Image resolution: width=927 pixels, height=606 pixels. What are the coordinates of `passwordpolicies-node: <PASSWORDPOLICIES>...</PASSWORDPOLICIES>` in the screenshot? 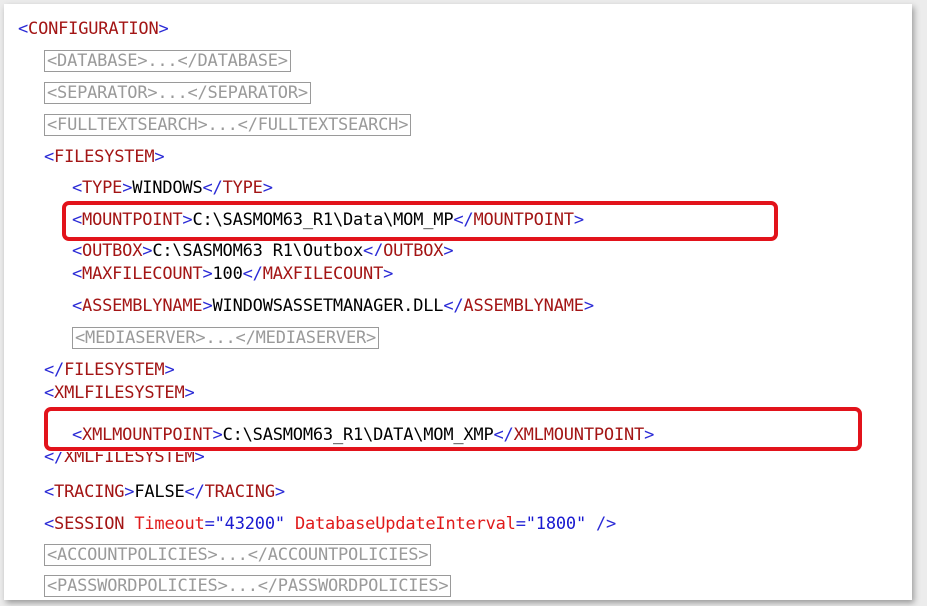 It's located at (248, 586).